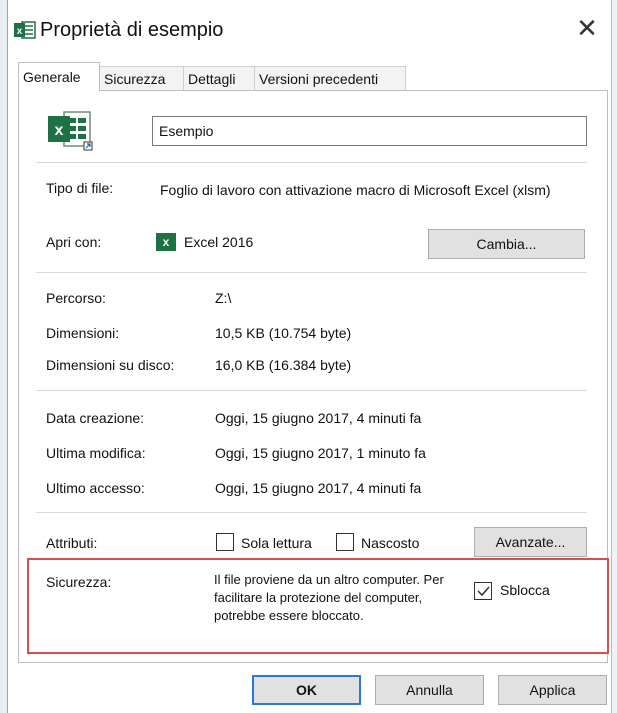  What do you see at coordinates (72, 543) in the screenshot?
I see `attributes-label: Attributi:` at bounding box center [72, 543].